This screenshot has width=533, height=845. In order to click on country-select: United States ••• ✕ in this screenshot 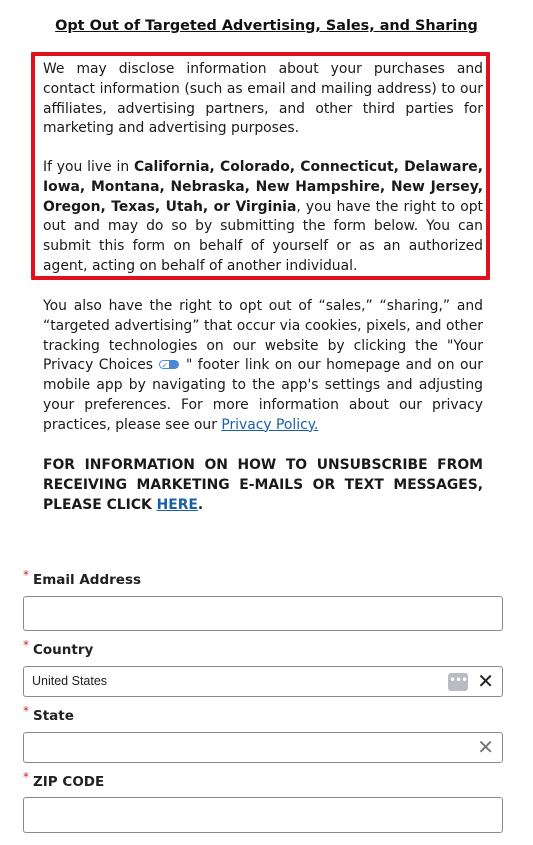, I will do `click(263, 681)`.